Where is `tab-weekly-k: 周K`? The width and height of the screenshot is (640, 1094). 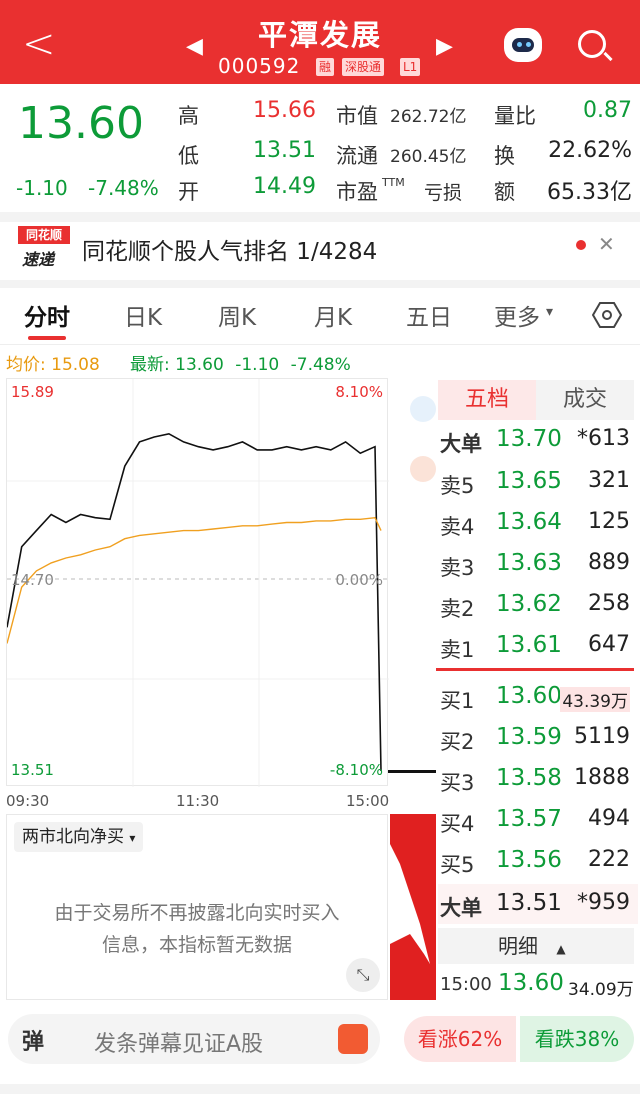 tab-weekly-k: 周K is located at coordinates (237, 315).